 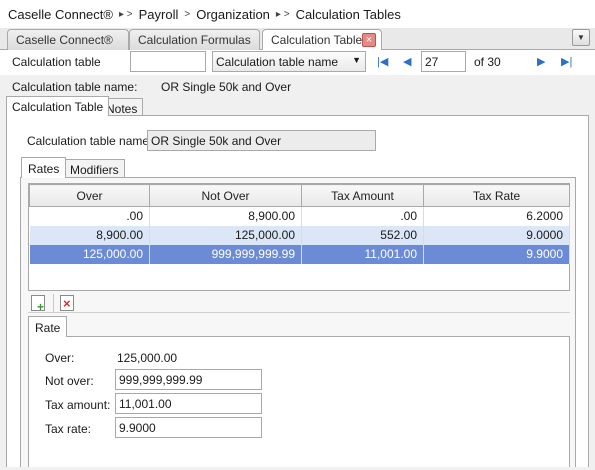 I want to click on tab-label: Rate, so click(x=48, y=328).